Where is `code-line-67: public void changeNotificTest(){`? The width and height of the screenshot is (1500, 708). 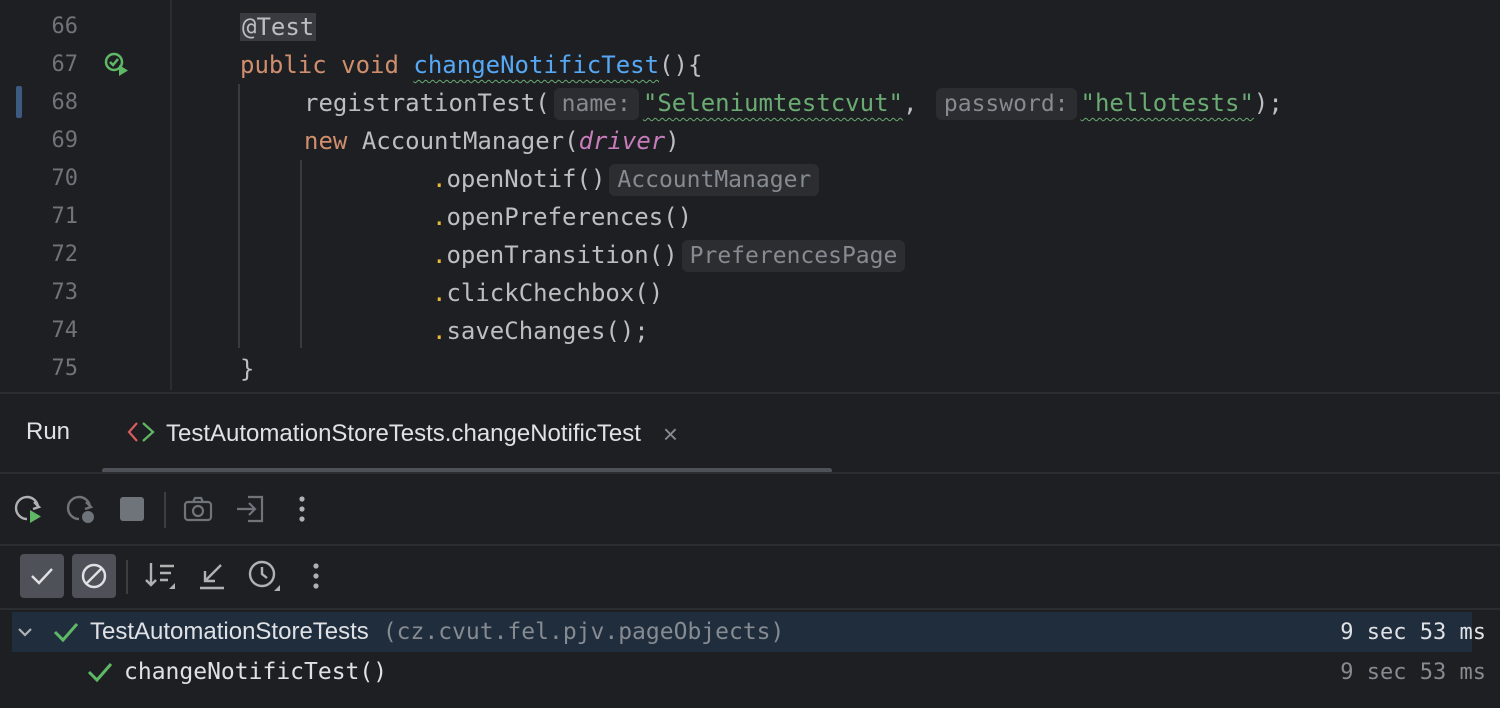 code-line-67: public void changeNotificTest(){ is located at coordinates (471, 65).